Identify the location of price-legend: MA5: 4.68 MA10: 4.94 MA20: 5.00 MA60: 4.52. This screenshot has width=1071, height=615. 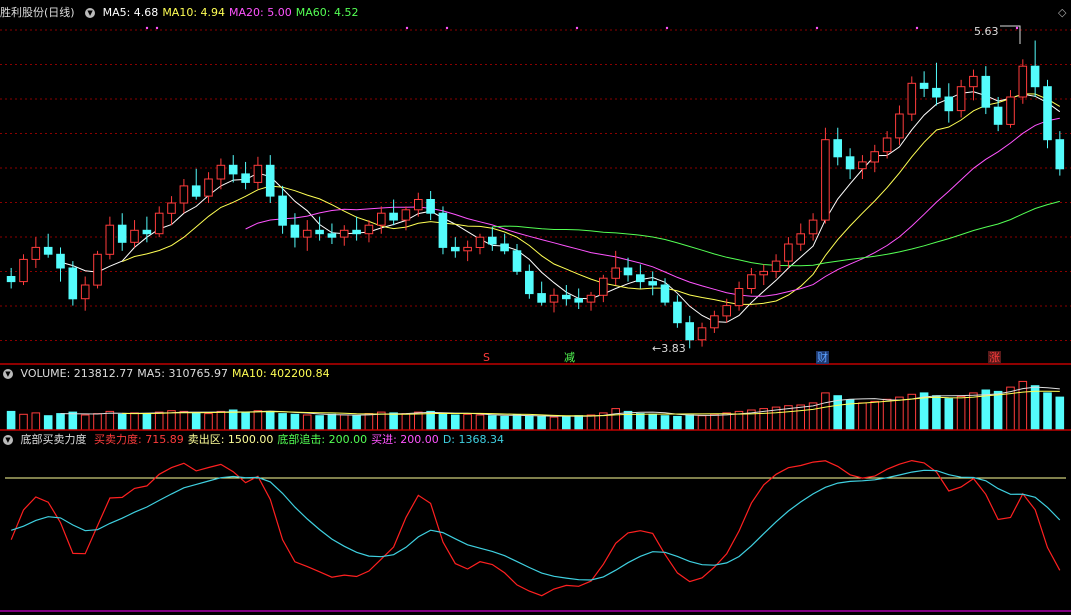
(233, 12).